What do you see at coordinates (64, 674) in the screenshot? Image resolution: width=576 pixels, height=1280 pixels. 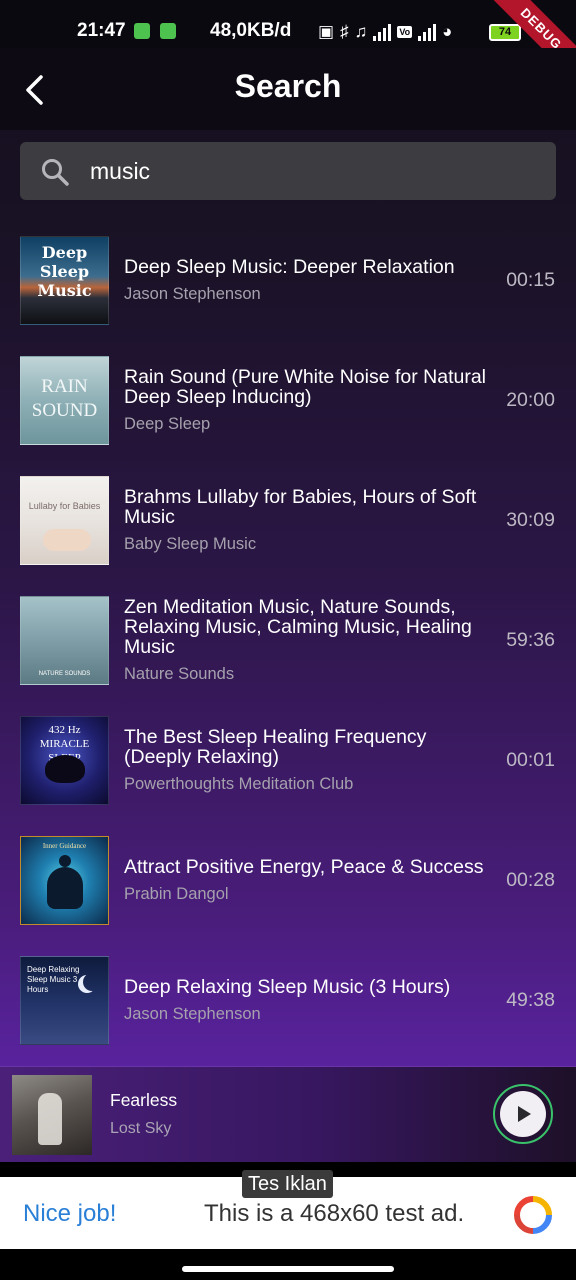 I see `thumbnail-caption: NATURE SOUNDS` at bounding box center [64, 674].